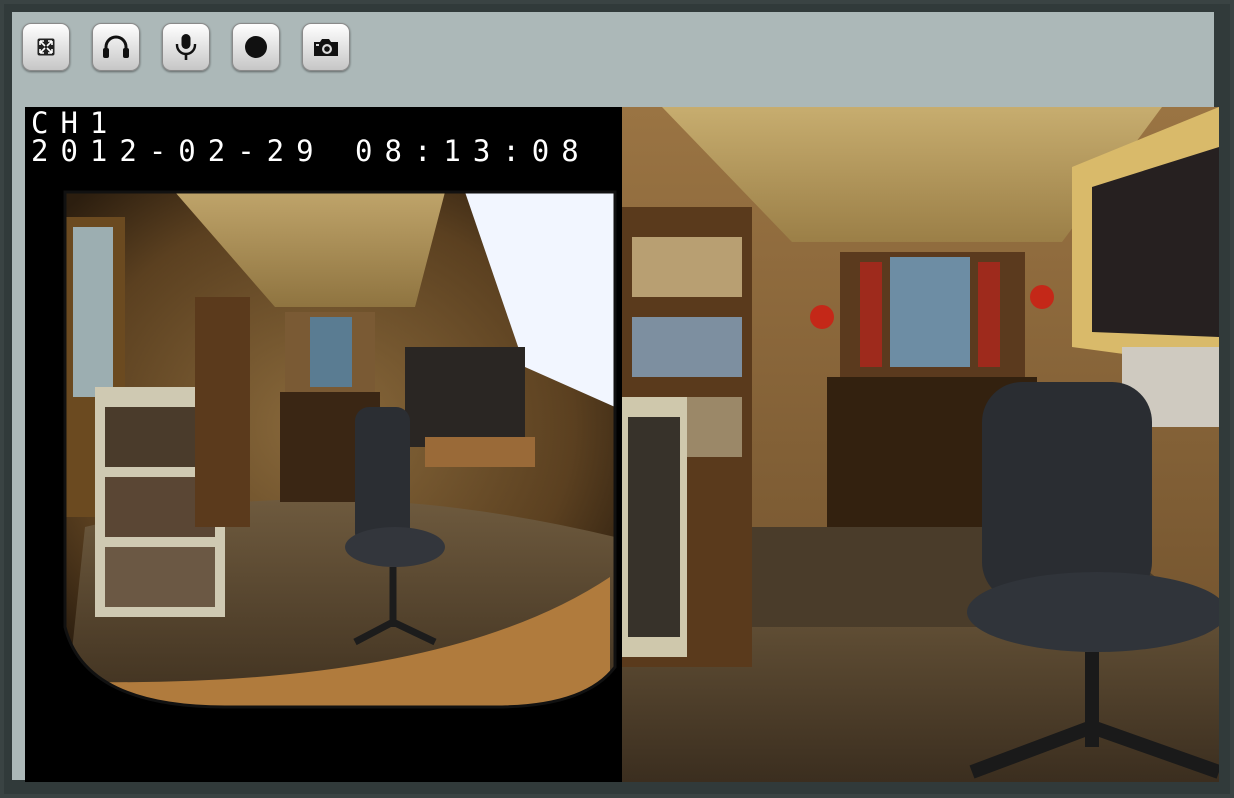  I want to click on fullscreen-button, so click(46, 47).